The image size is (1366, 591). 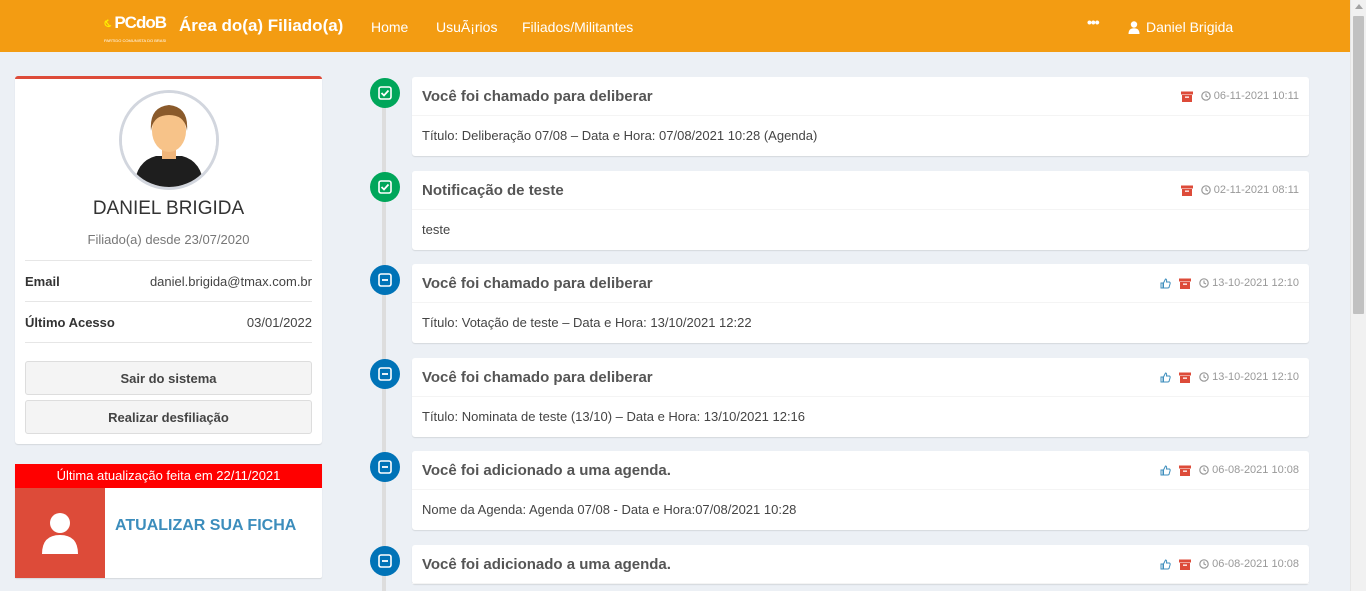 What do you see at coordinates (860, 190) in the screenshot?
I see `timeline-item-header: Notificação de teste 02-11-2021 08:11` at bounding box center [860, 190].